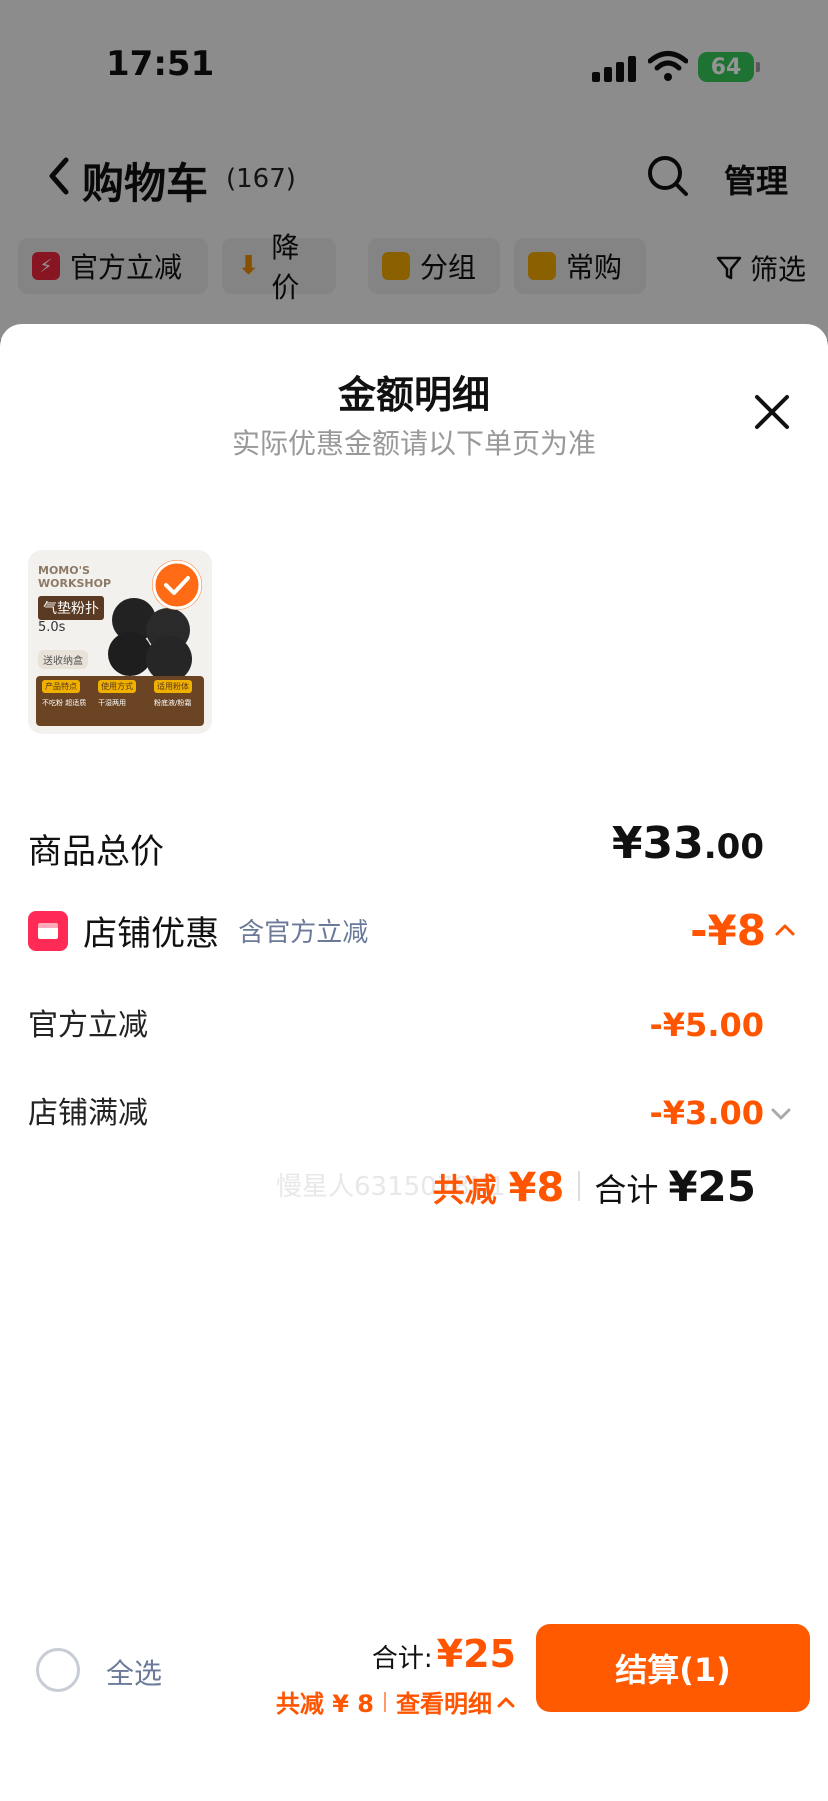  I want to click on product-size: 5.0s, so click(52, 627).